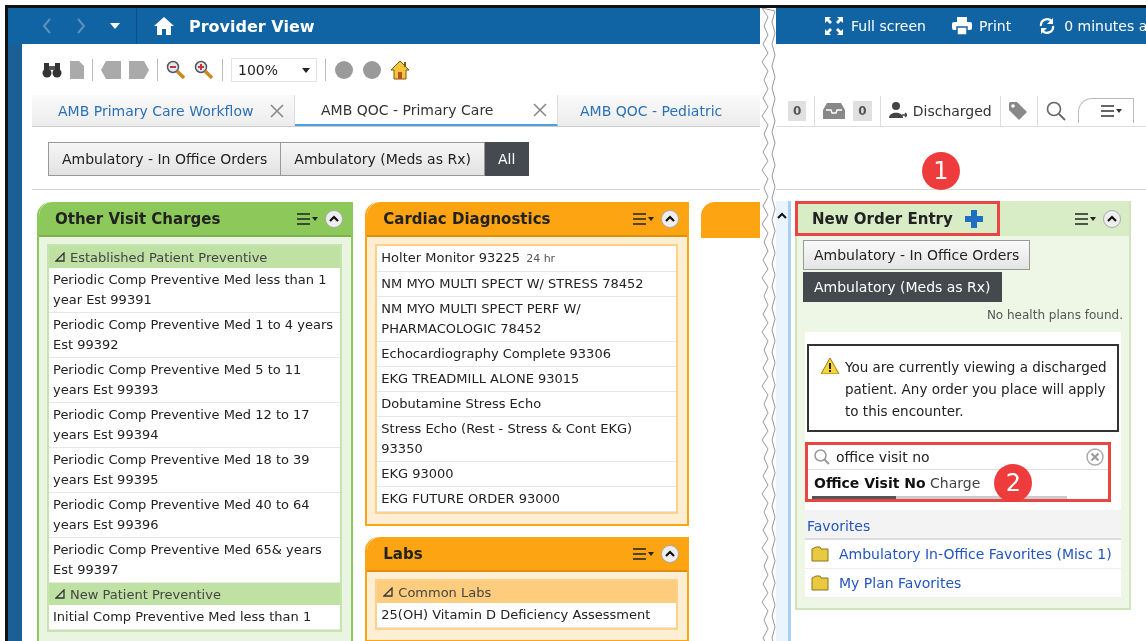 The width and height of the screenshot is (1146, 641). I want to click on component-title: Labs, so click(403, 553).